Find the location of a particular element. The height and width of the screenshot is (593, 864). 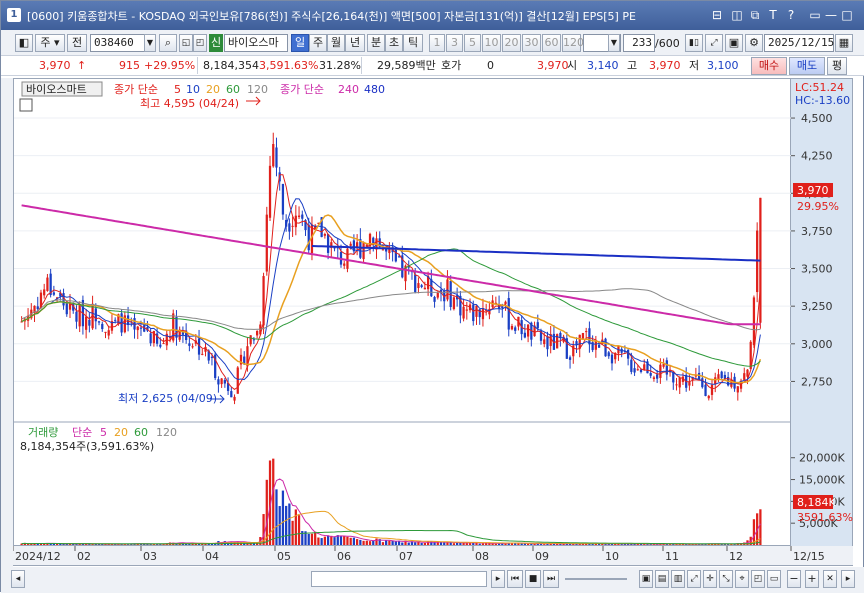

volume-ma-60-line is located at coordinates (391, 537).